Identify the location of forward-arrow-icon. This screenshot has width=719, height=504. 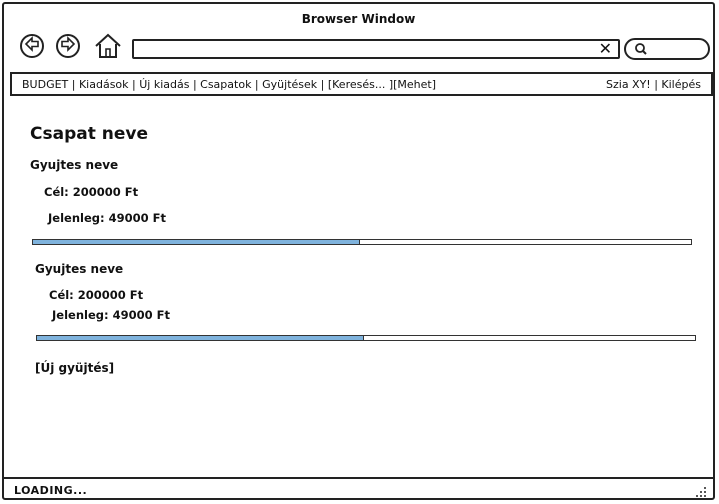
(68, 46).